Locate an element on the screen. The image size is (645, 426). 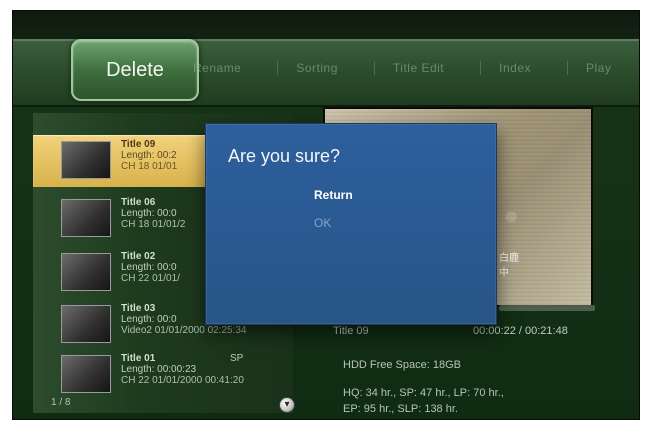
recording-title: Title 02 is located at coordinates (138, 256).